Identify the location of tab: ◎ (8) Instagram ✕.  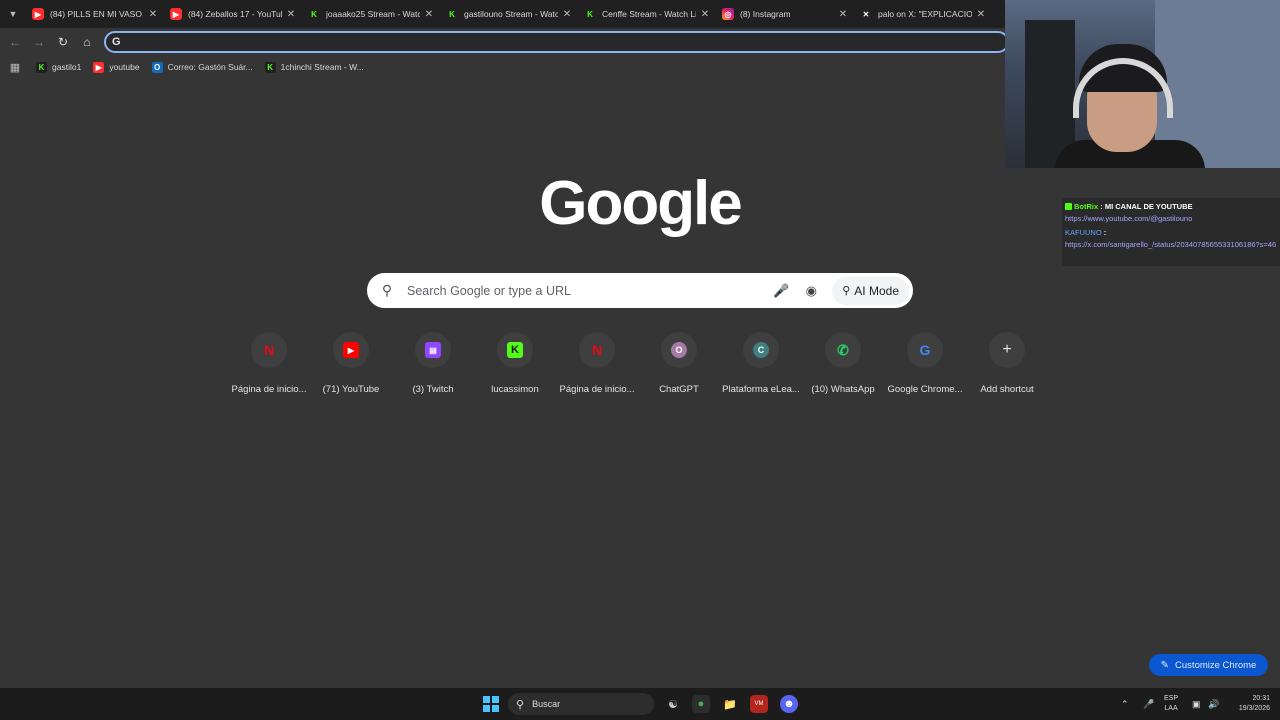
(785, 14).